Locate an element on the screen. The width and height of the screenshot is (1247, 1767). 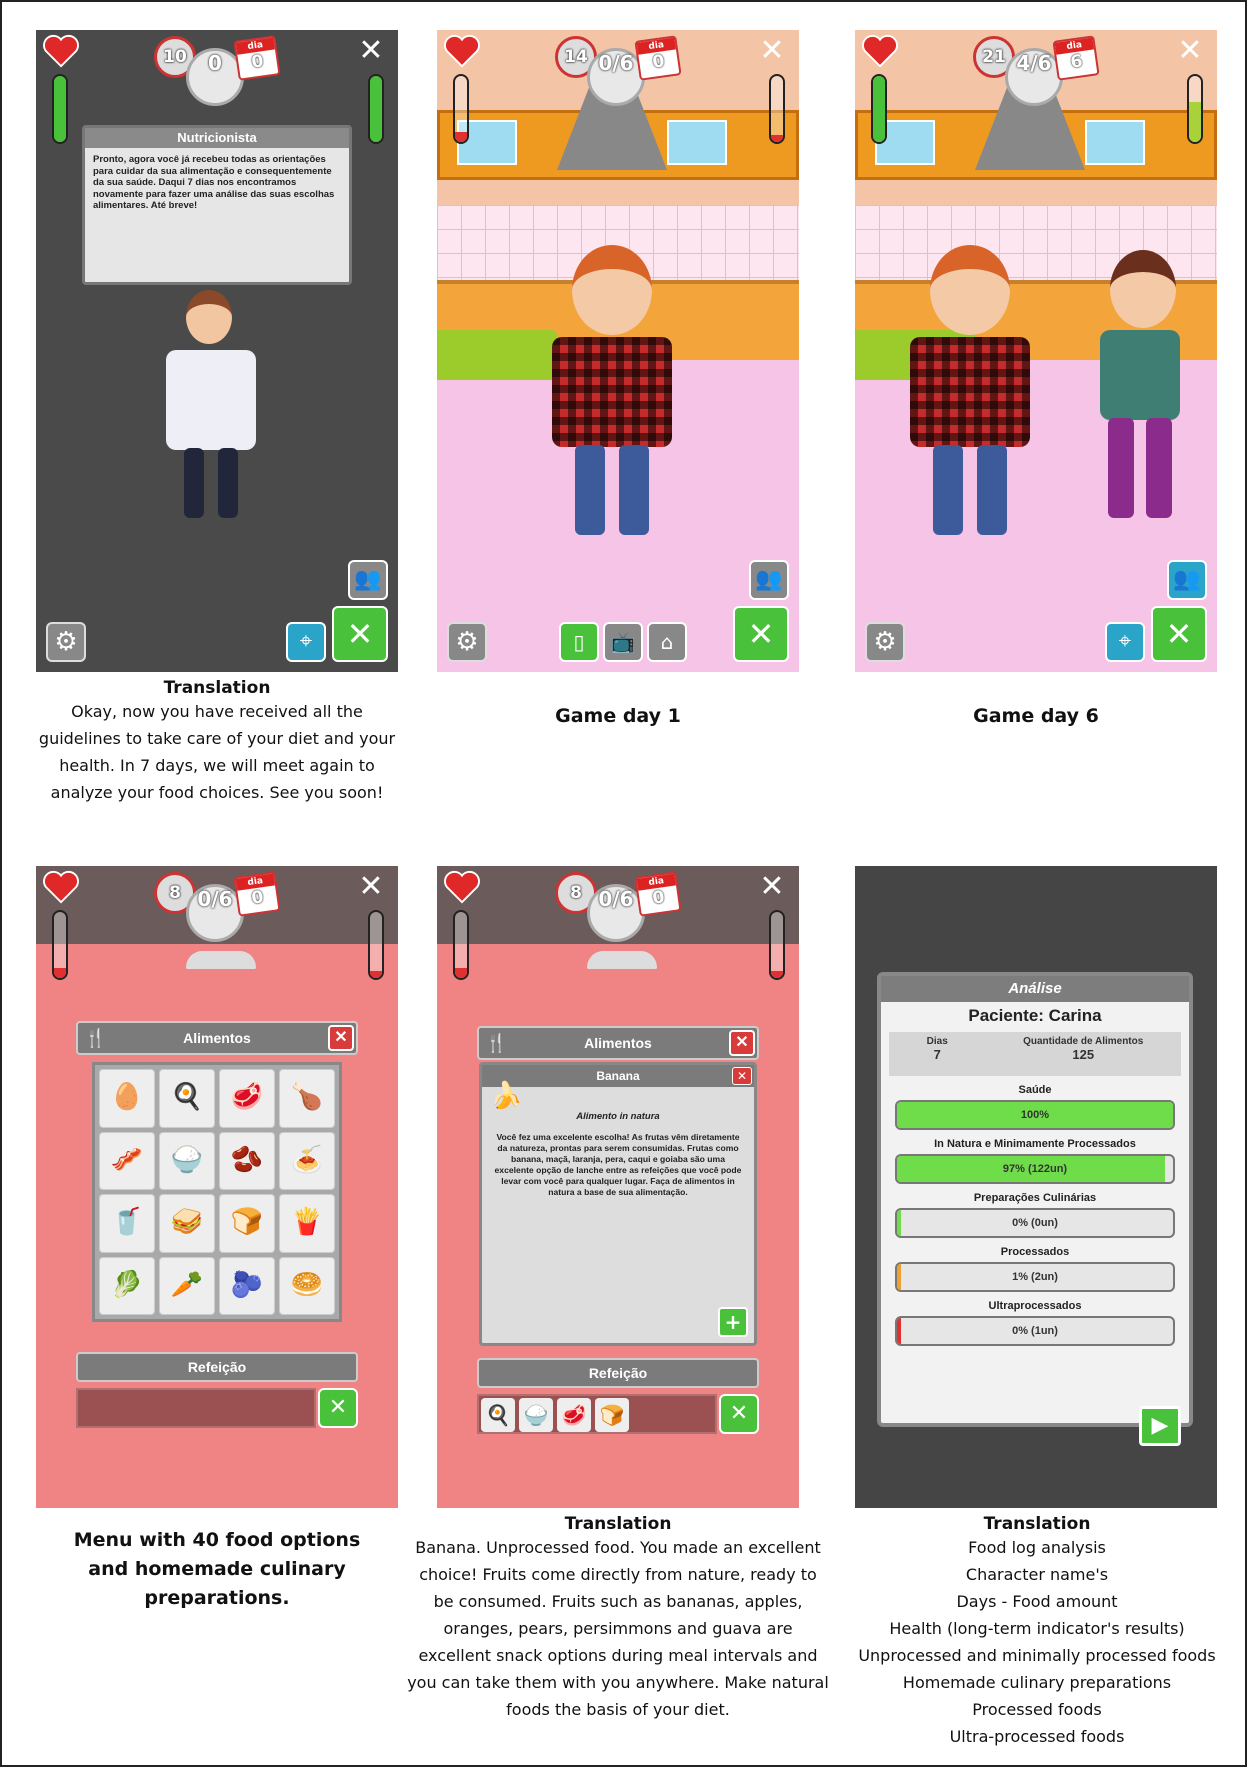
caption-line: Health (long-term indicator's results) is located at coordinates (1037, 1628).